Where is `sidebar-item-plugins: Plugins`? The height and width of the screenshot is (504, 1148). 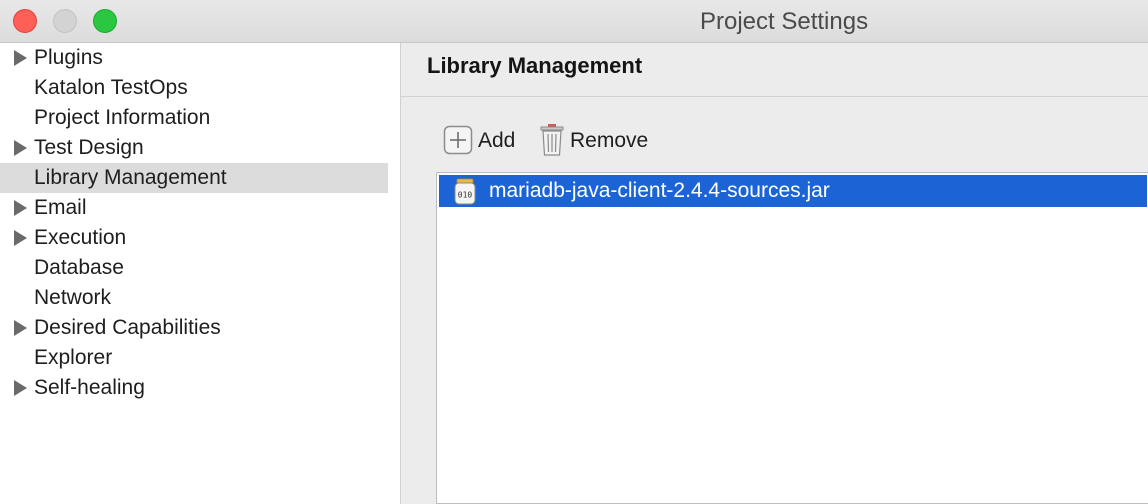 sidebar-item-plugins: Plugins is located at coordinates (194, 58).